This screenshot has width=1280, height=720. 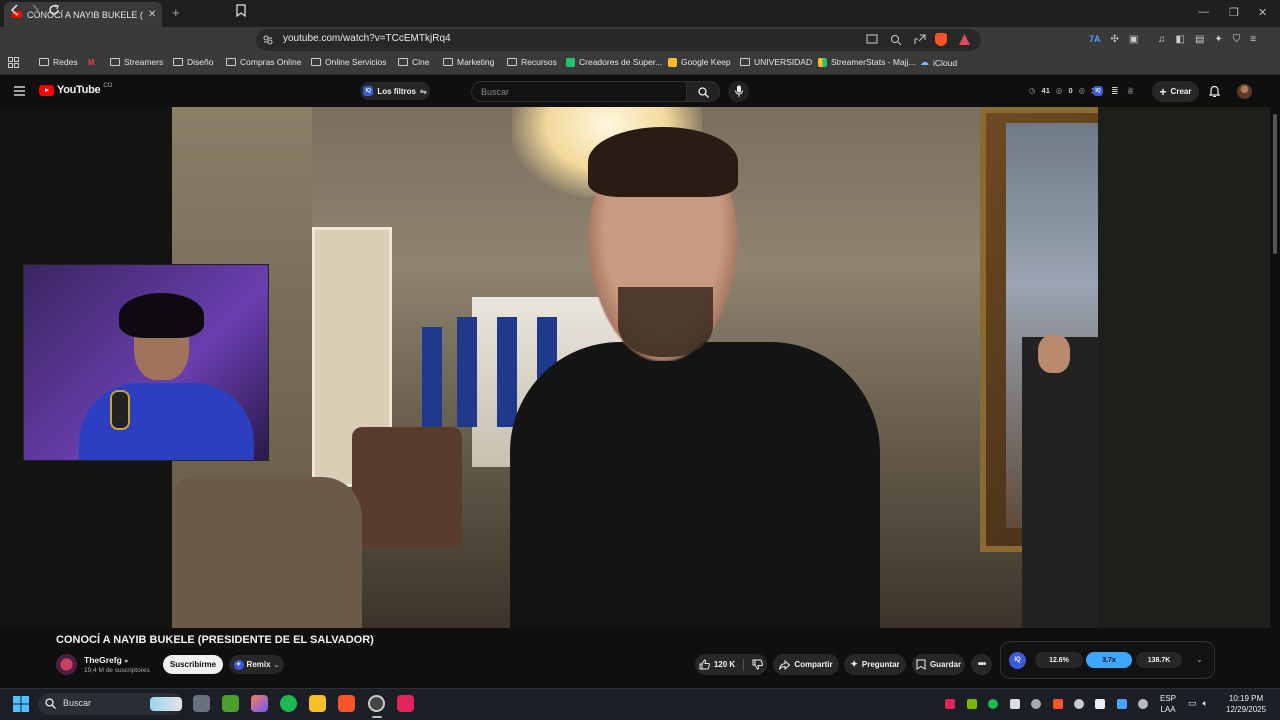 I want to click on bookmark-marketing: Marketing, so click(x=468, y=62).